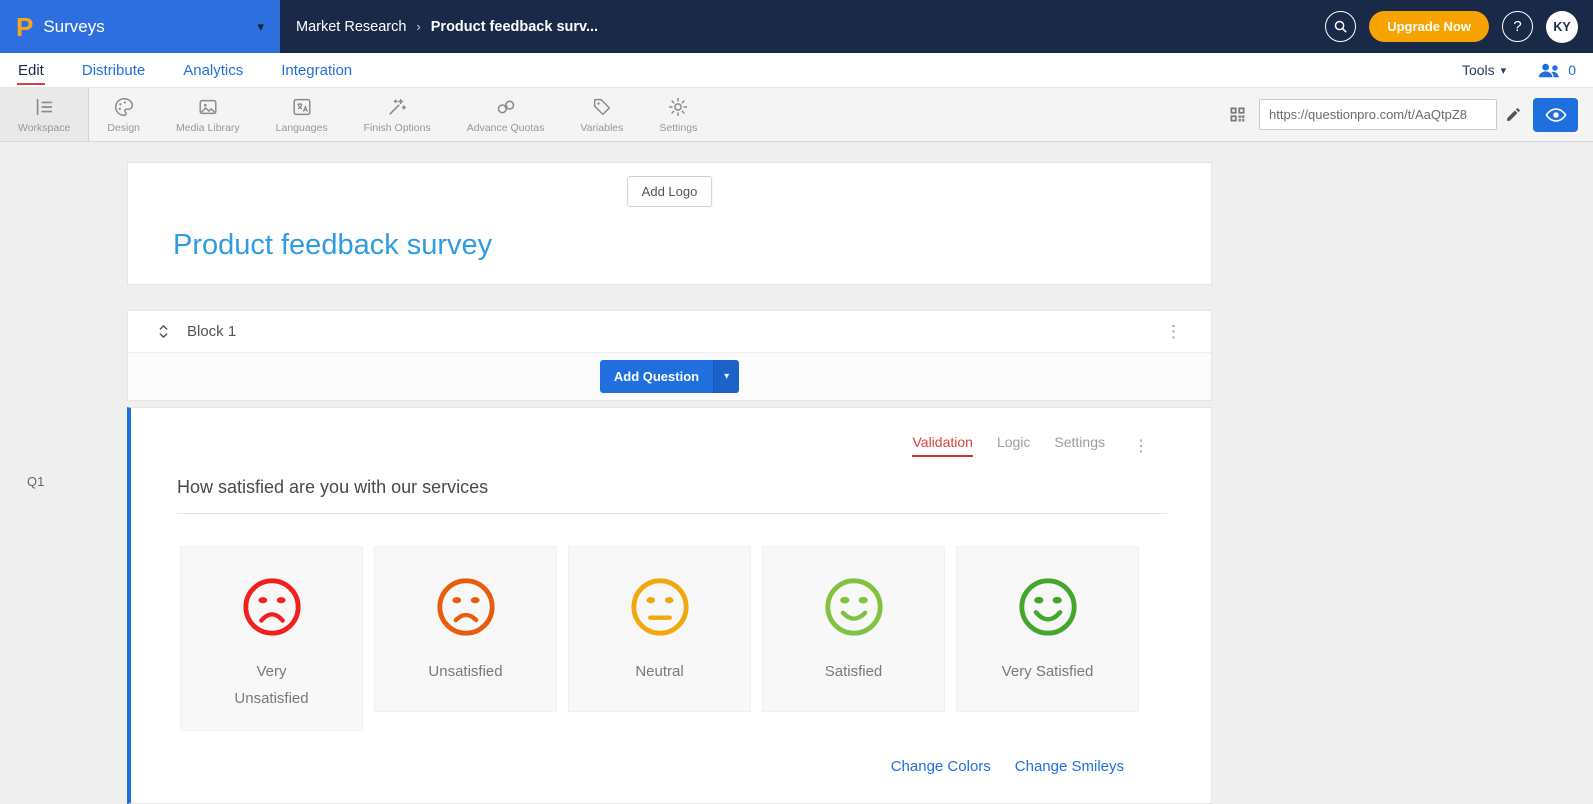 The width and height of the screenshot is (1593, 804). Describe the element at coordinates (316, 70) in the screenshot. I see `tab-integration: Integration` at that location.